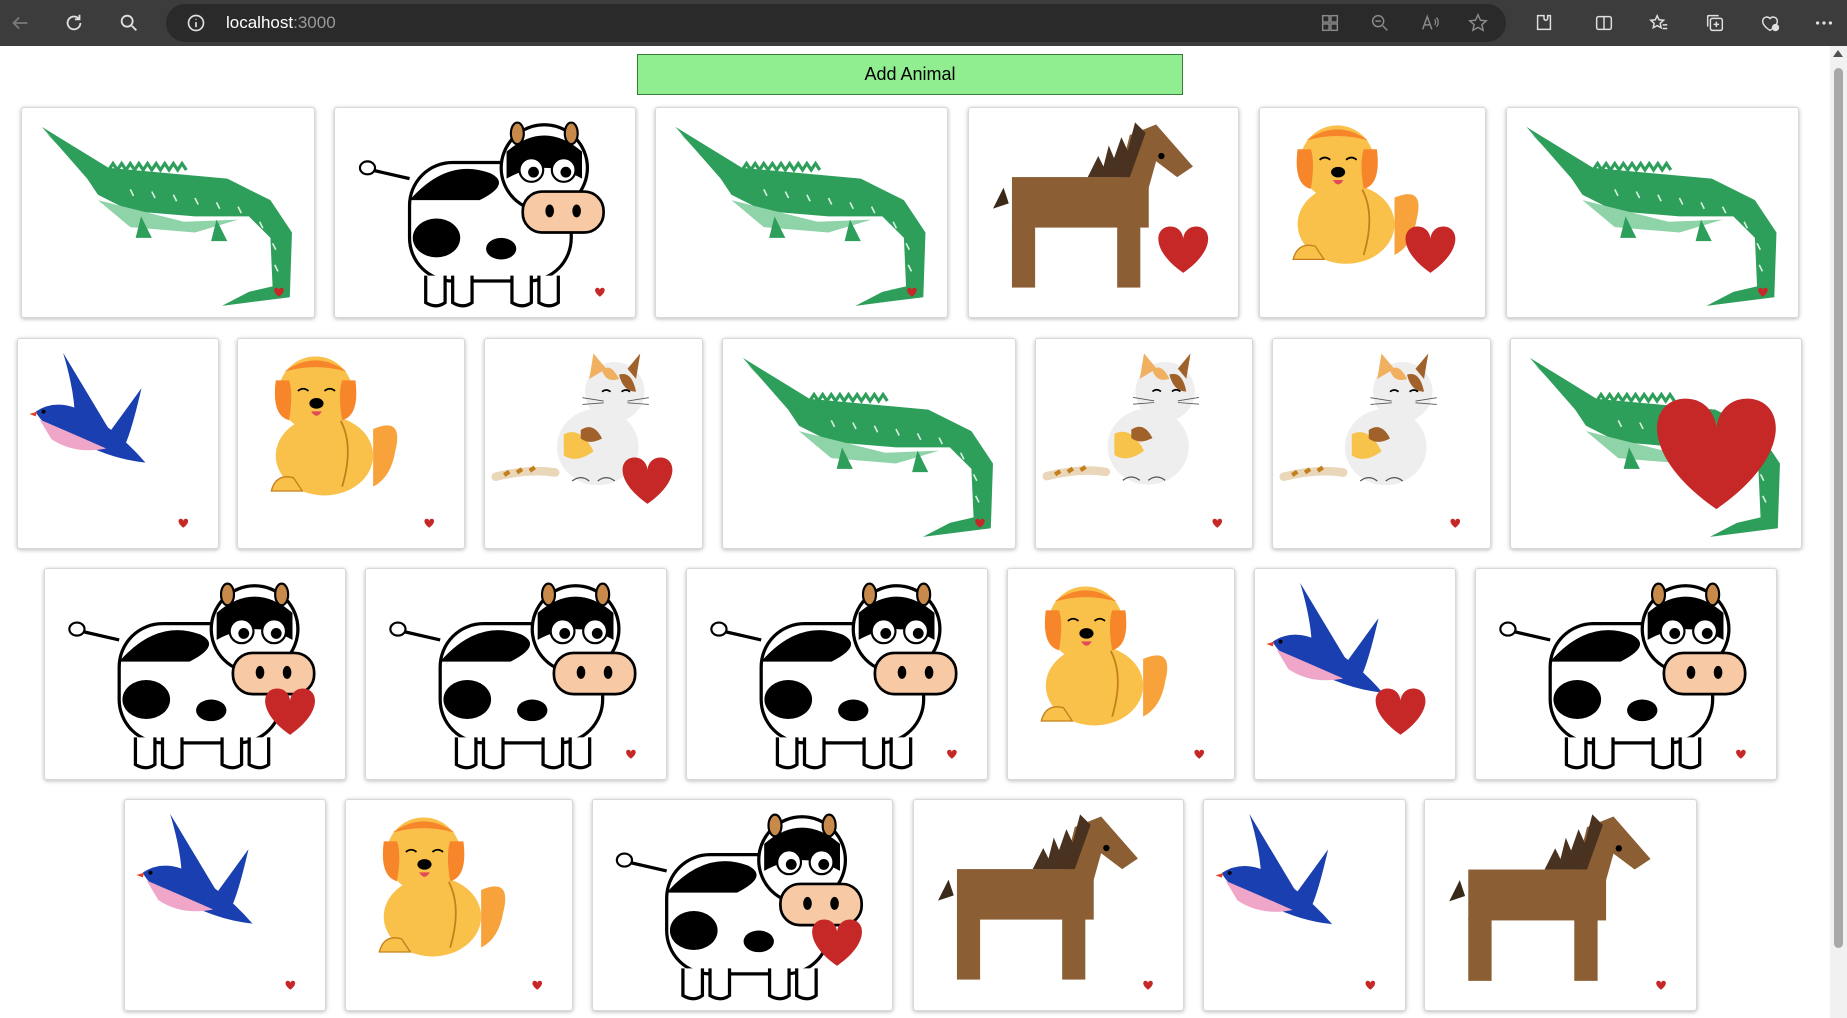  I want to click on browser-toolbar: localhost:3000, so click(923, 23).